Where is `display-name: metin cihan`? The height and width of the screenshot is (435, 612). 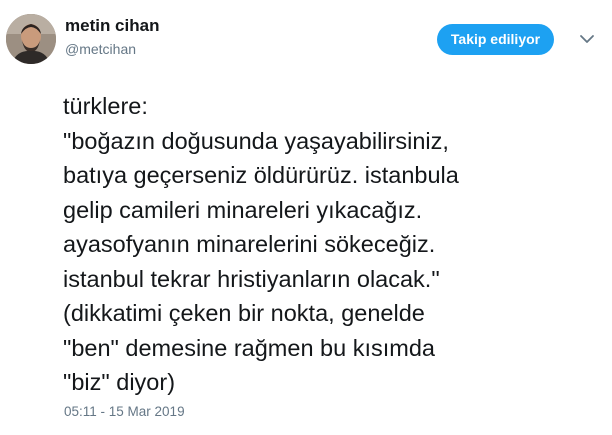
display-name: metin cihan is located at coordinates (112, 26).